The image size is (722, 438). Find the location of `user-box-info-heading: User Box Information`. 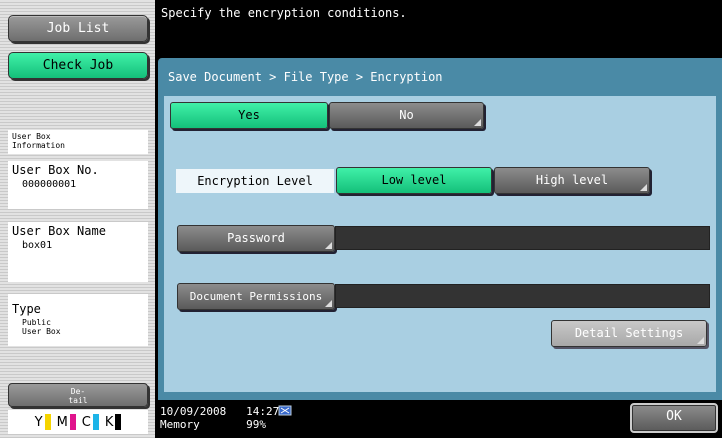

user-box-info-heading: User Box Information is located at coordinates (78, 142).